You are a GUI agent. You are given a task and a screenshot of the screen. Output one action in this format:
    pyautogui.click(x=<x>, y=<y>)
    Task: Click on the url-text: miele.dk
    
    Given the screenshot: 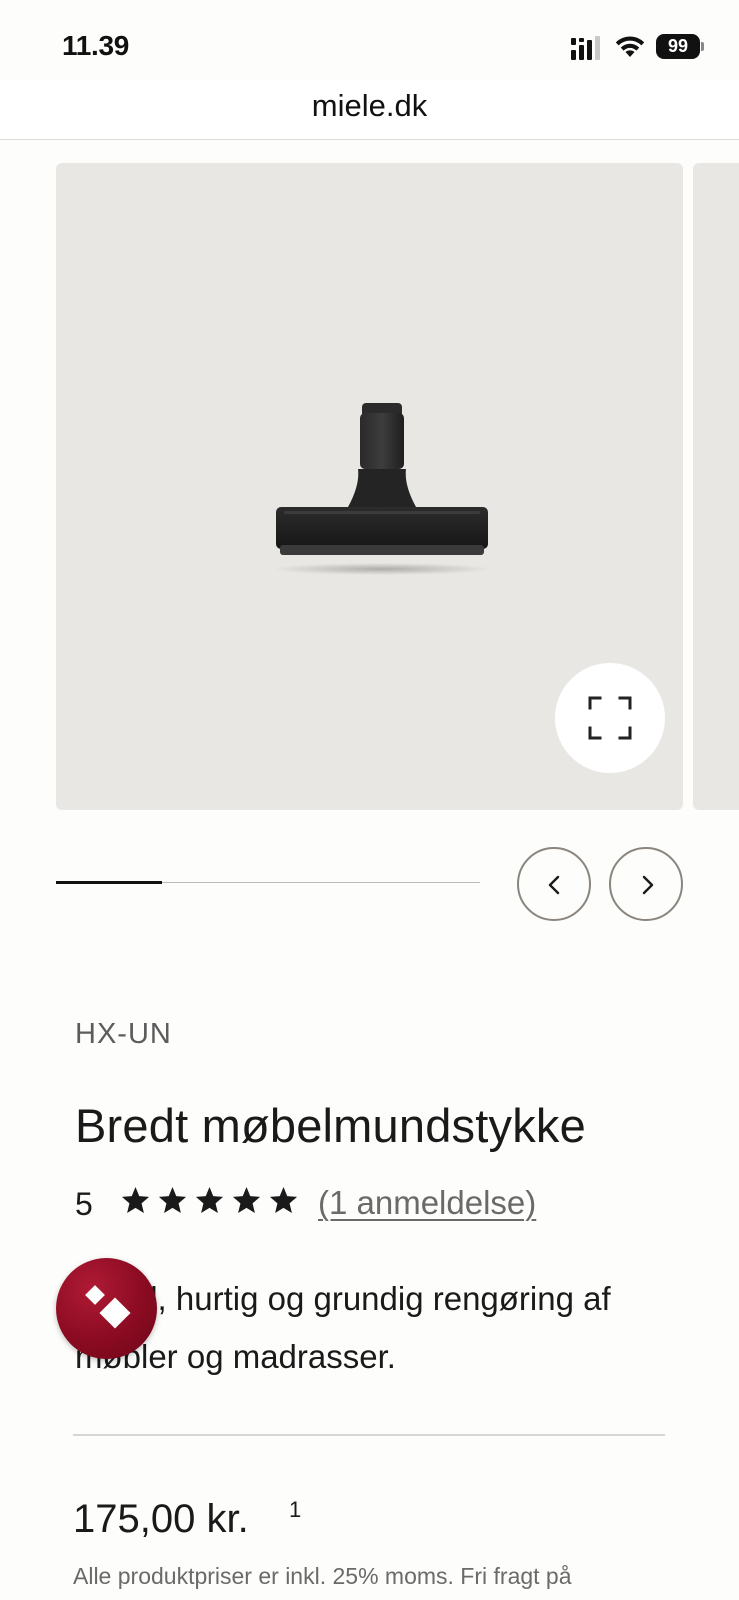 What is the action you would take?
    pyautogui.click(x=369, y=105)
    